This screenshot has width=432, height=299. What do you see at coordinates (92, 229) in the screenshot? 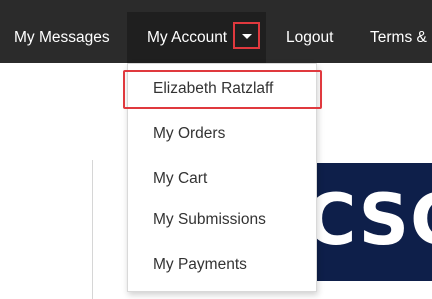
I see `content-divider` at bounding box center [92, 229].